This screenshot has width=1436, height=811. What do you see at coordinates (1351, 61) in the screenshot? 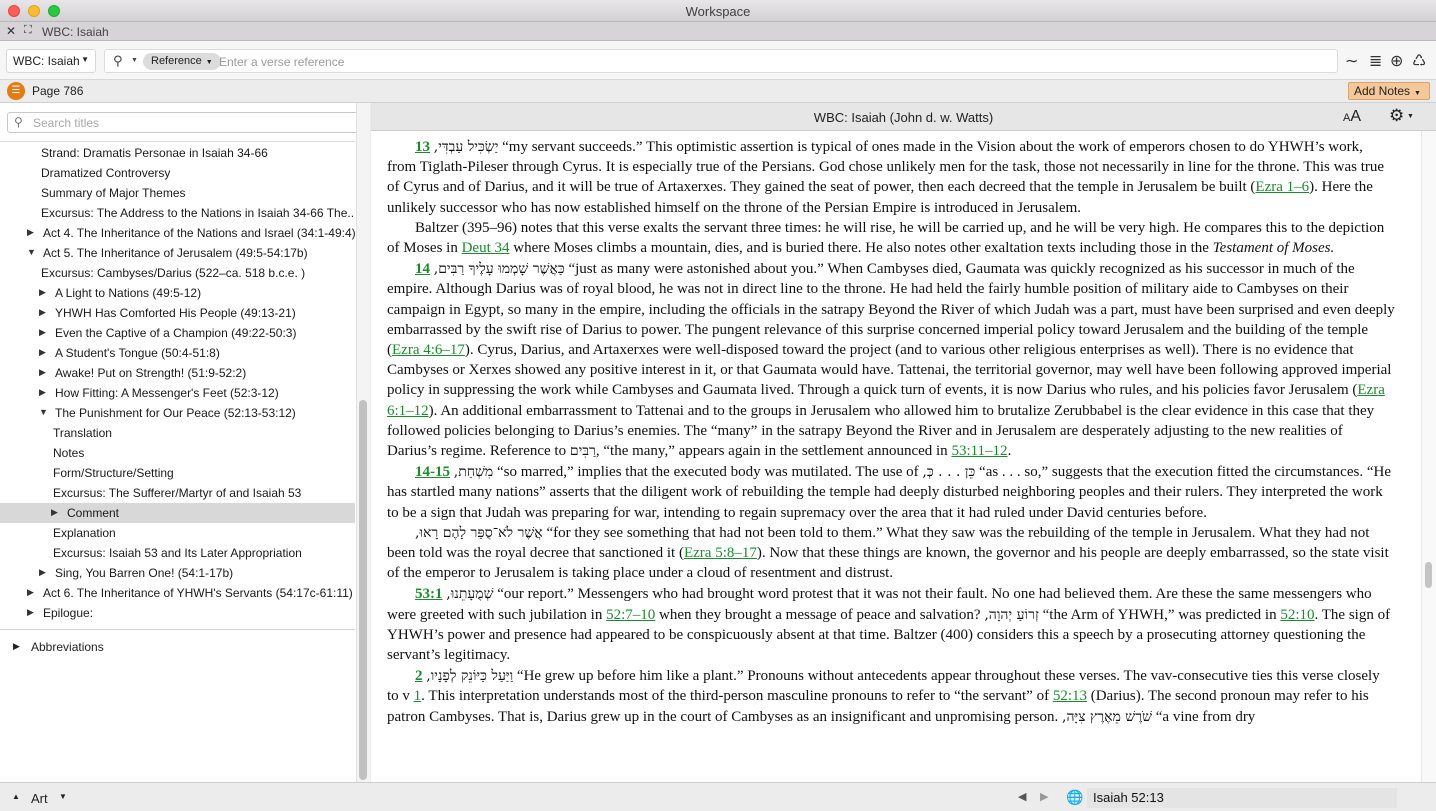
I see `wave-icon: ∼` at bounding box center [1351, 61].